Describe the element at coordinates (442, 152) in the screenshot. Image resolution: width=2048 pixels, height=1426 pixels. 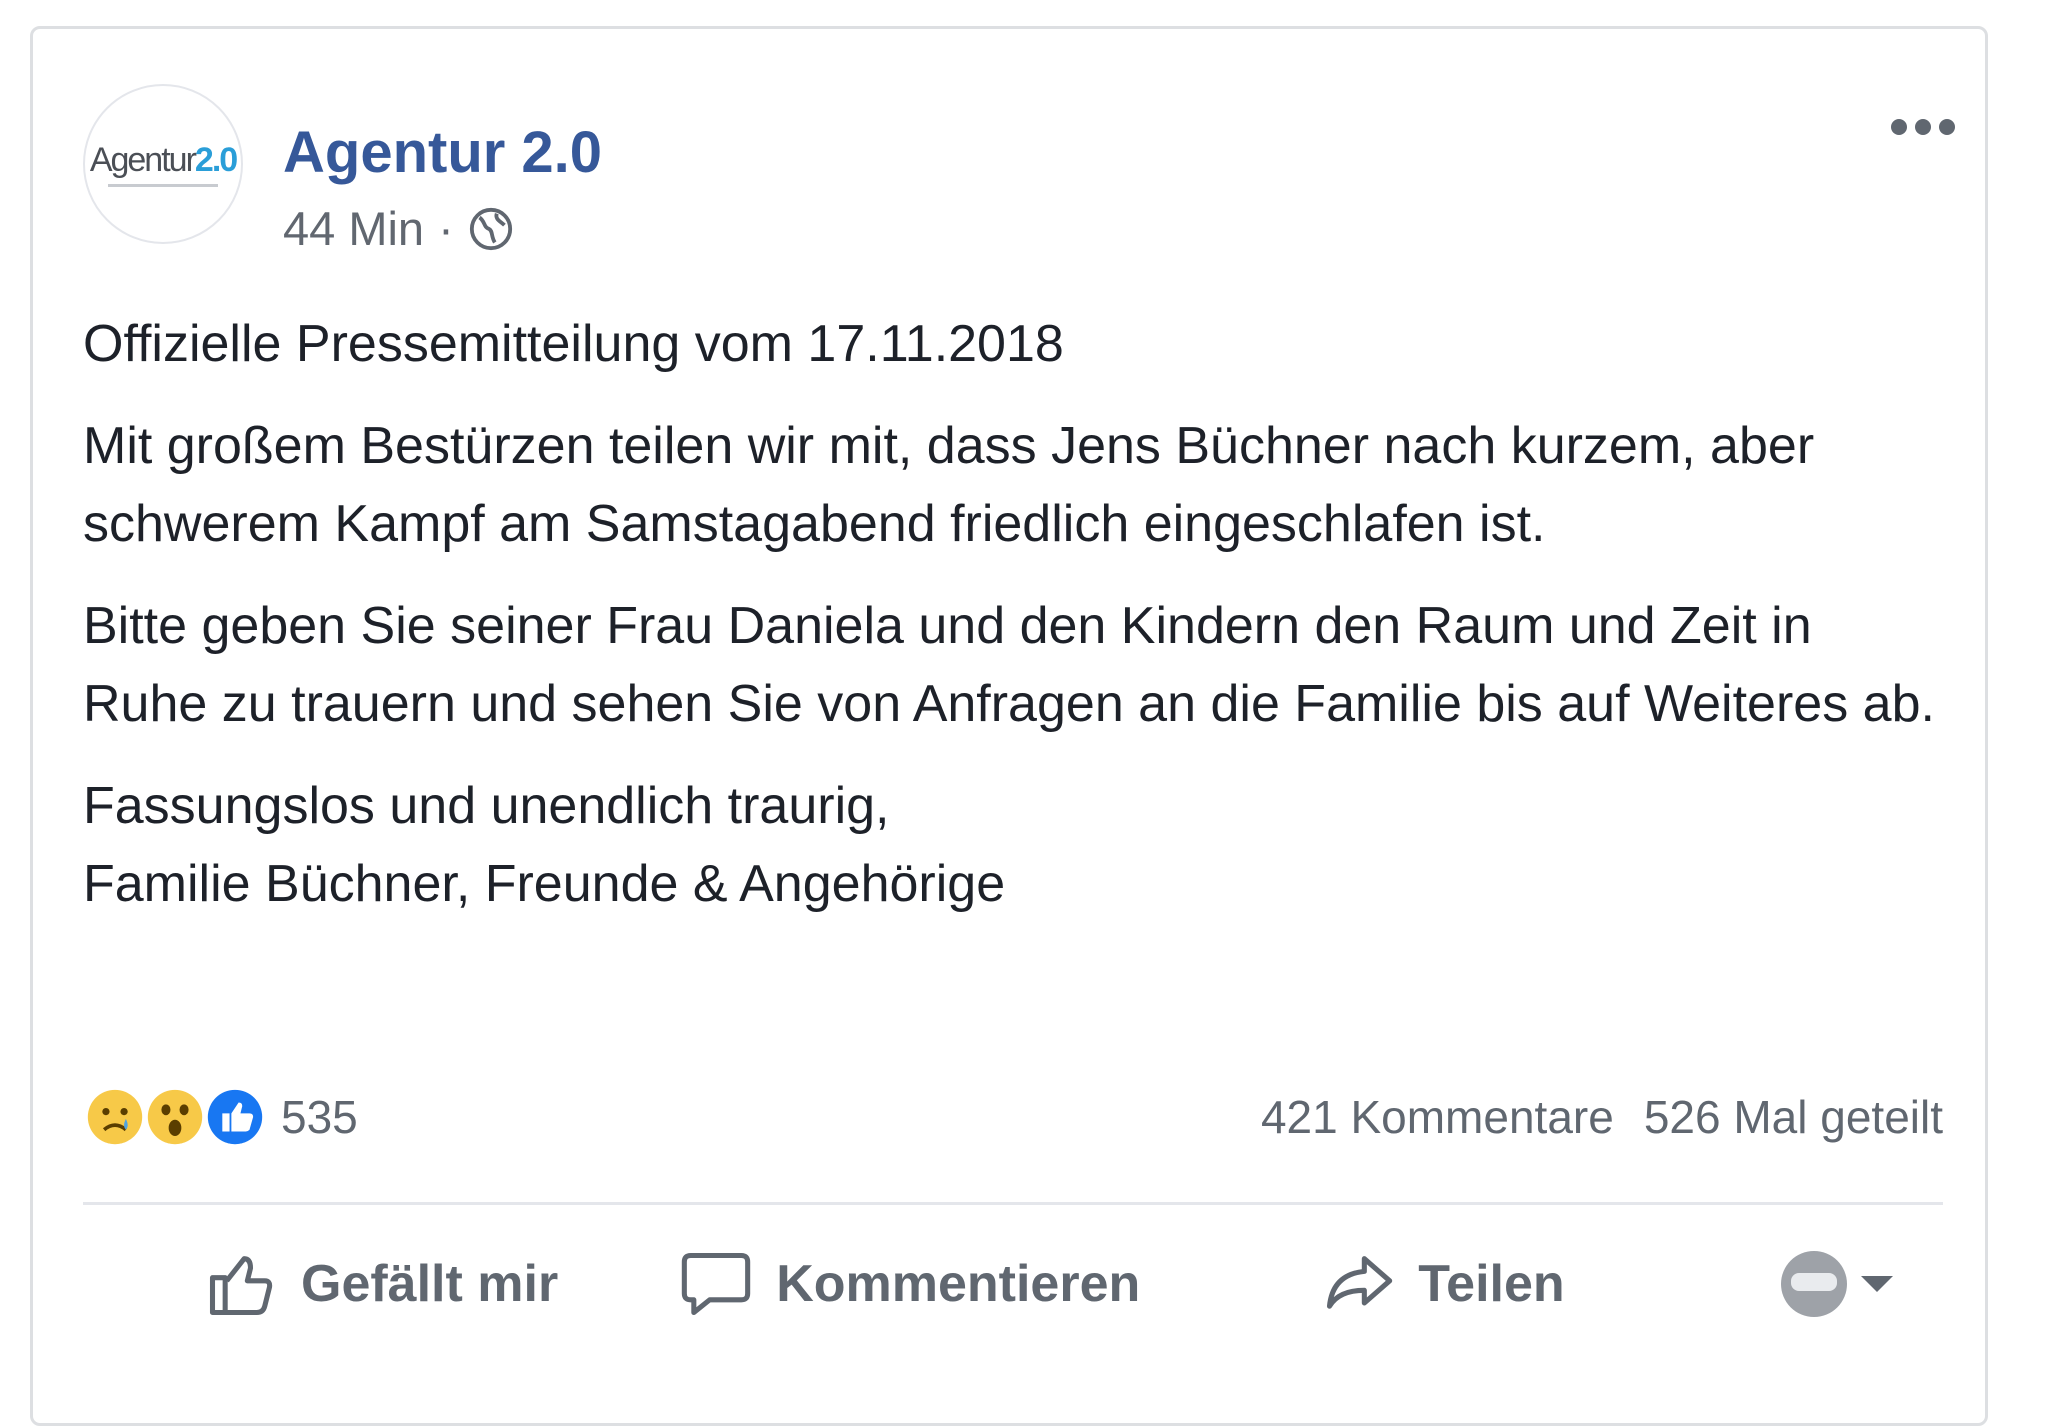
I see `page-name-link: Agentur 2.0` at that location.